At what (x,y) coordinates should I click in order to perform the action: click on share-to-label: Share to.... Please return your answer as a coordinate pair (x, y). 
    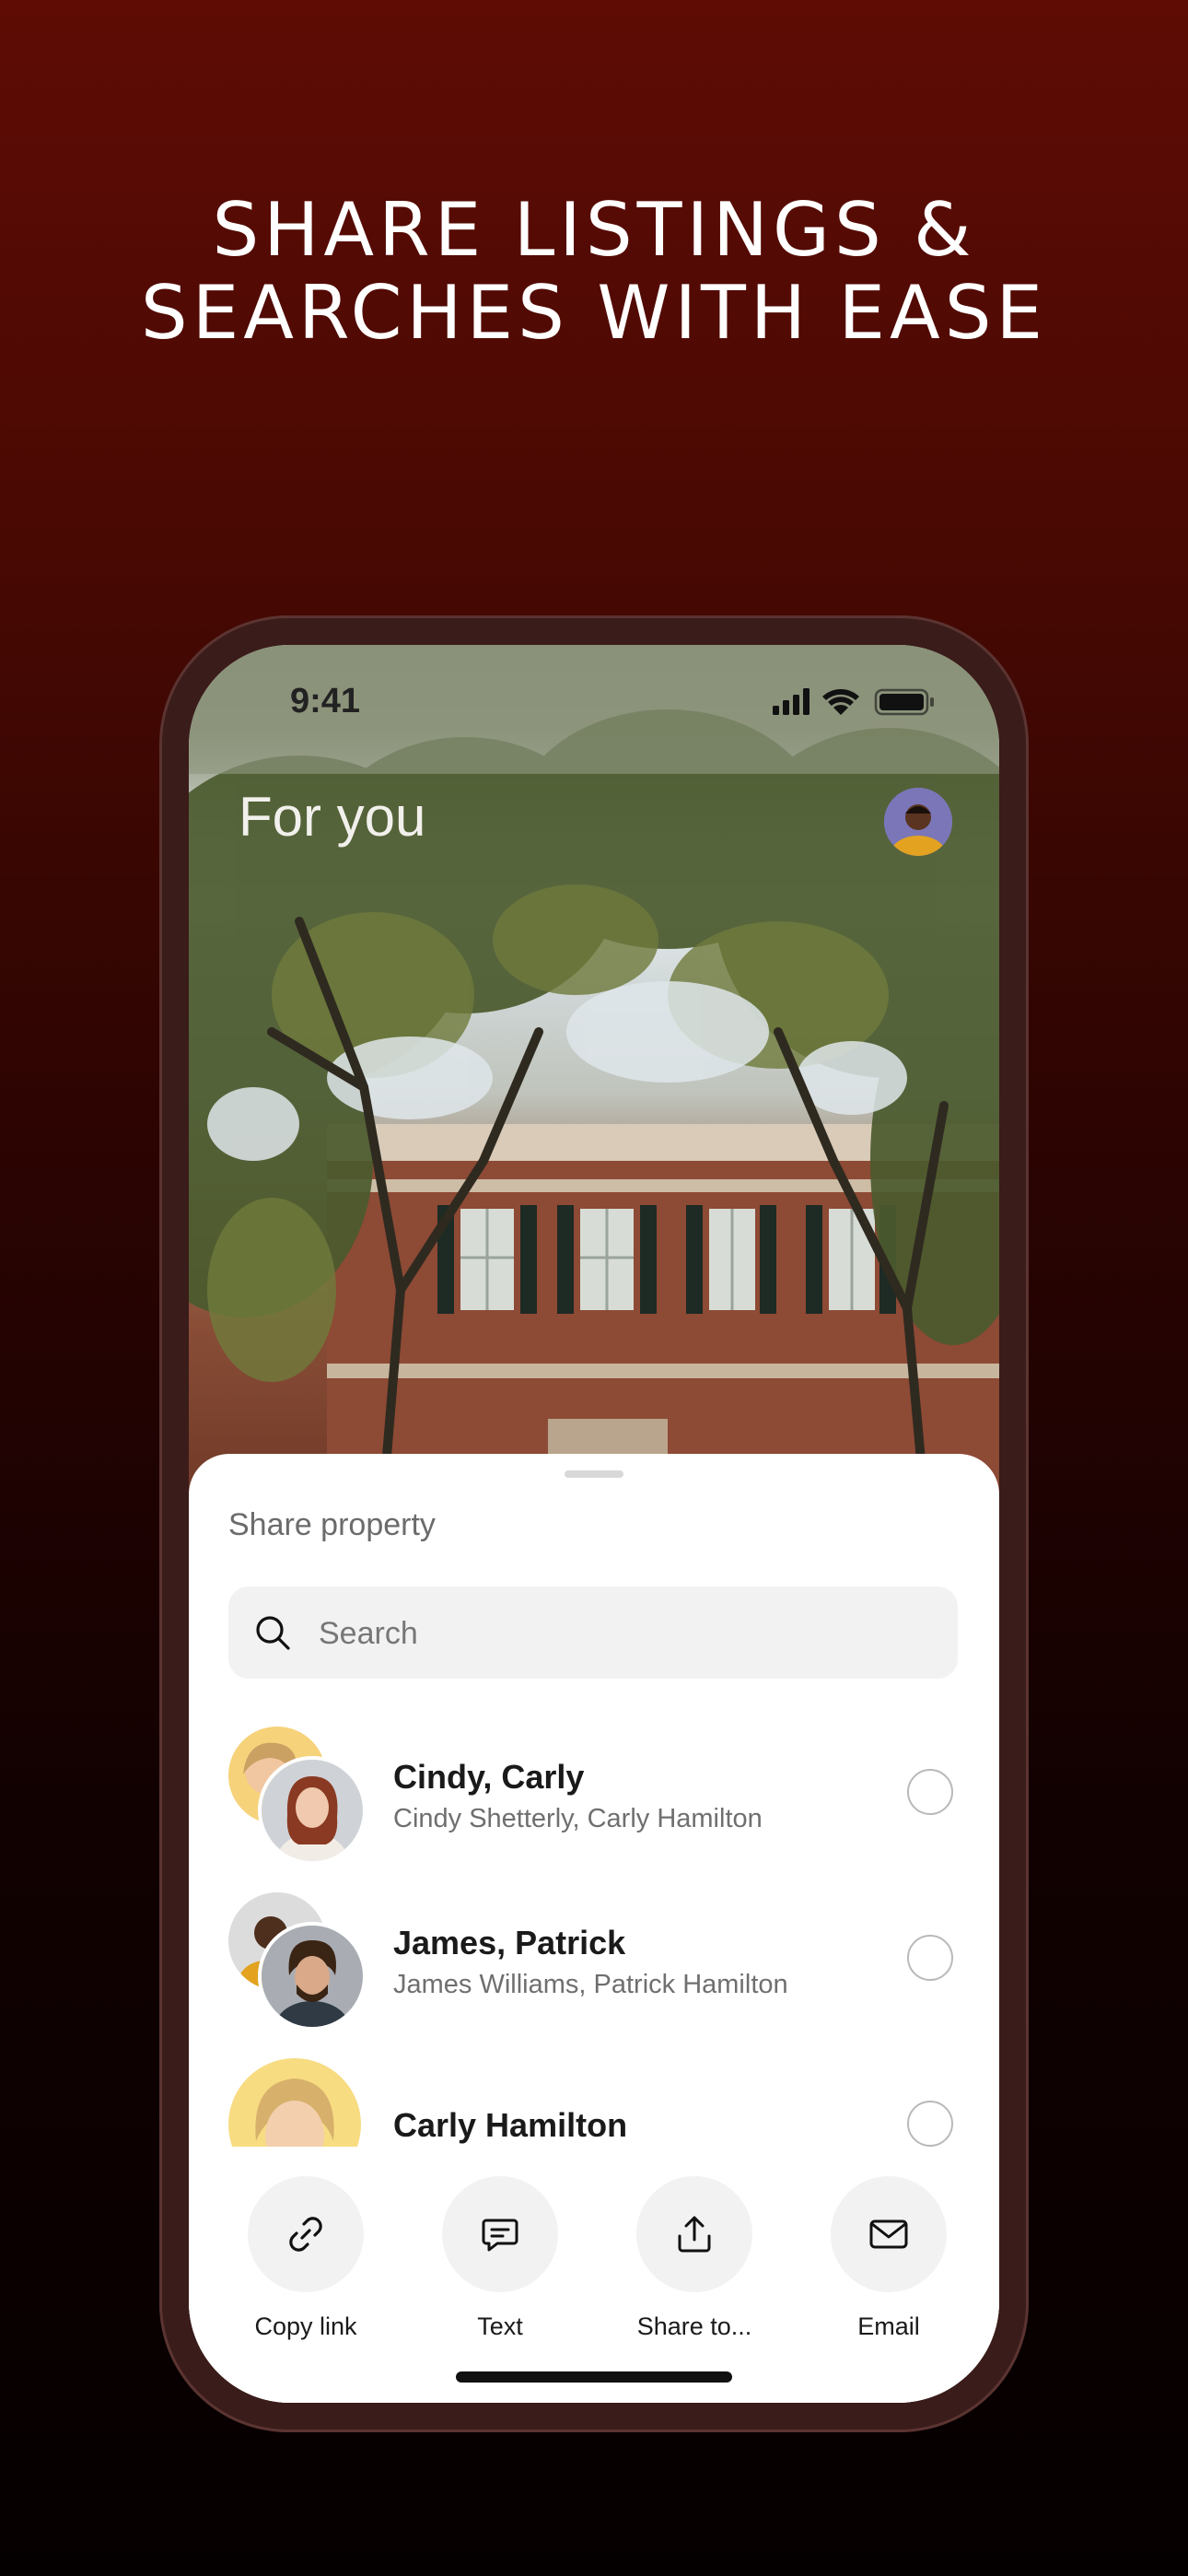
    Looking at the image, I should click on (694, 2326).